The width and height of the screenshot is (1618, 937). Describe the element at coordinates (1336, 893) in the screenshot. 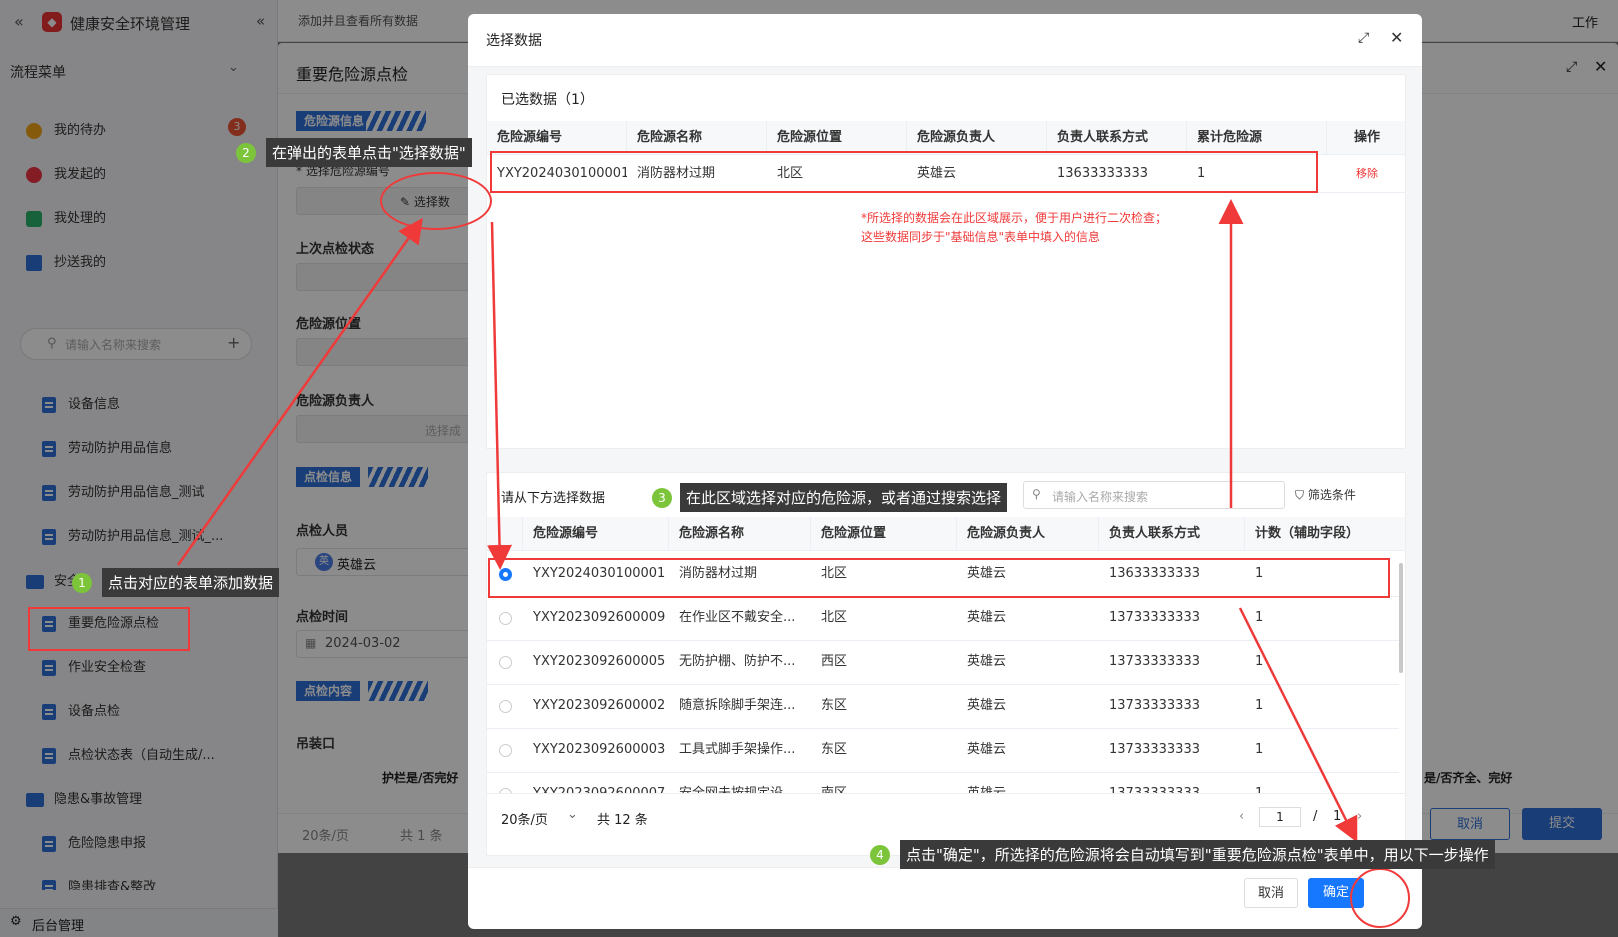

I see `confirm-button: 确定` at that location.